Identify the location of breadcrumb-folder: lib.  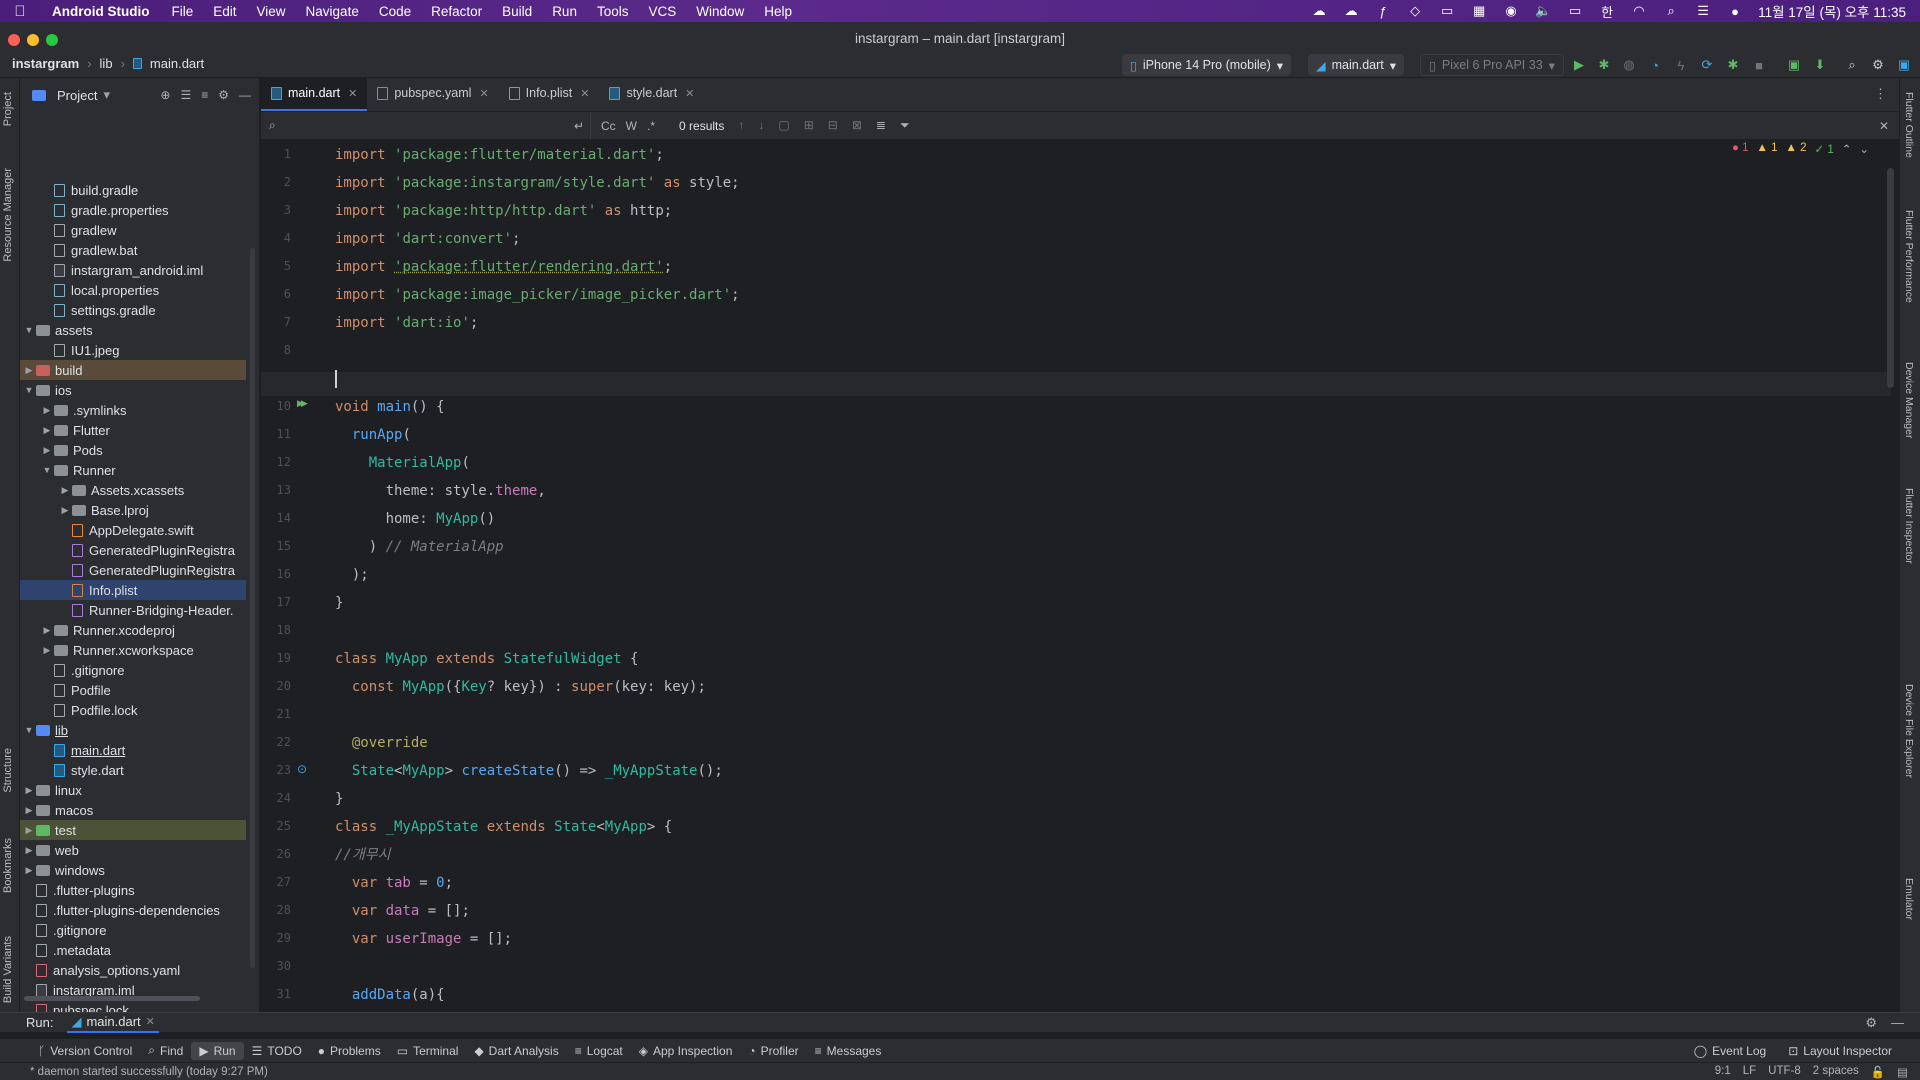
(106, 63).